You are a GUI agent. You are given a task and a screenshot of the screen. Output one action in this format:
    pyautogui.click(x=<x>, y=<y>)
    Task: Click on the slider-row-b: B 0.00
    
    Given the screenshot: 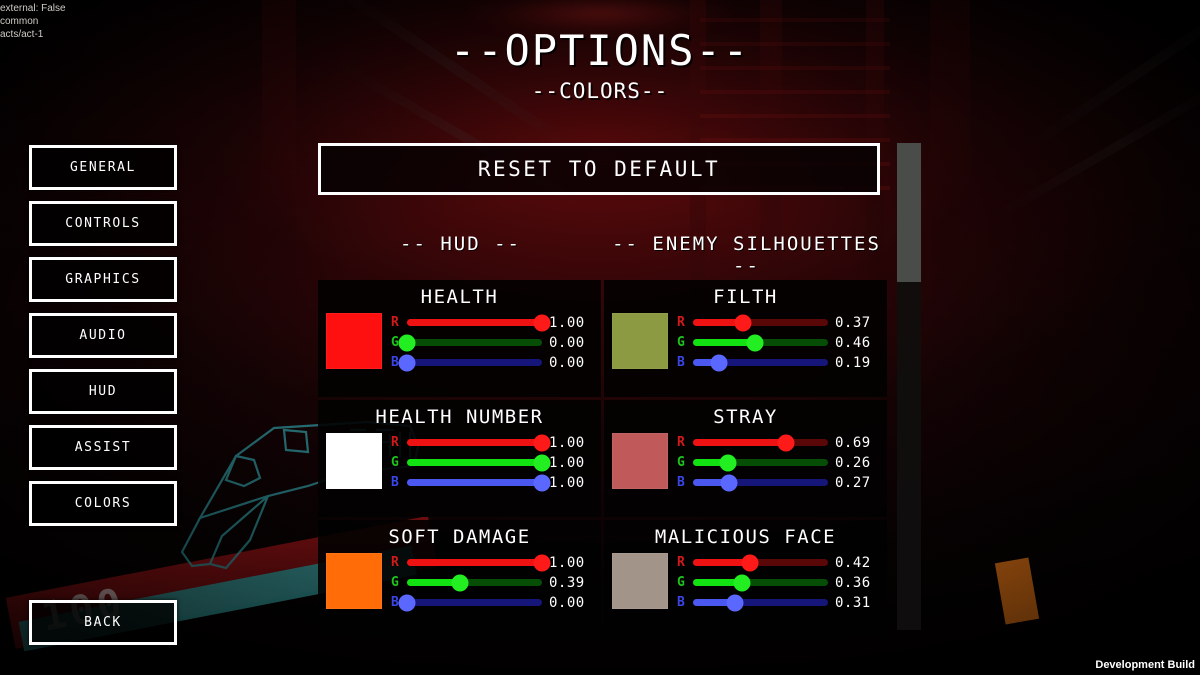 What is the action you would take?
    pyautogui.click(x=492, y=602)
    